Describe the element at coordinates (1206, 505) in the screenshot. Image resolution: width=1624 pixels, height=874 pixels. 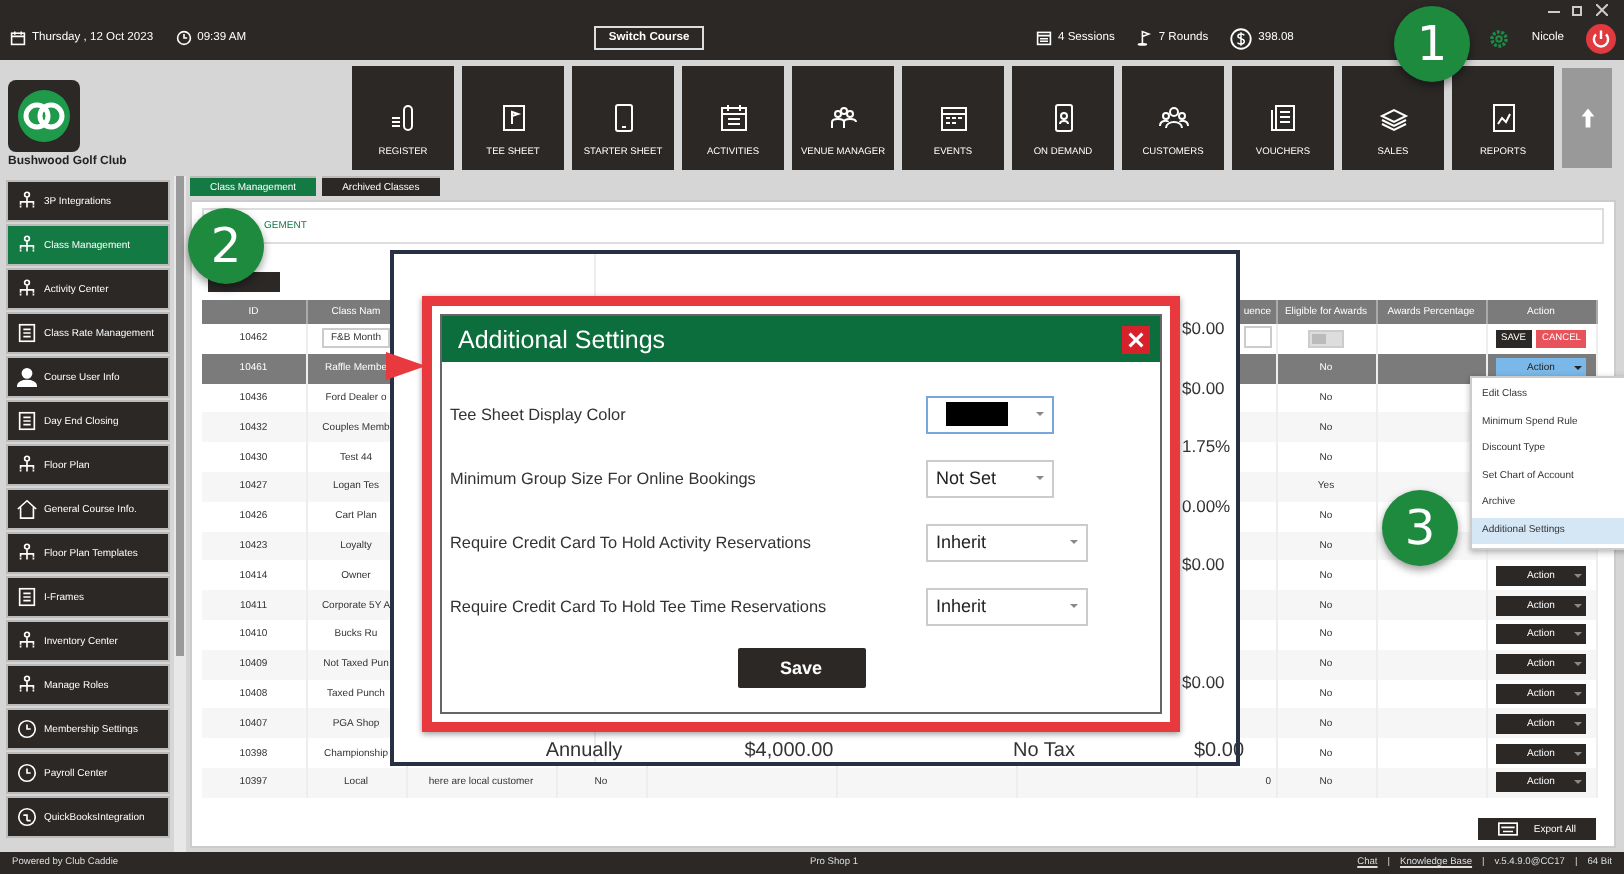
I see `amount-text: 0.00%` at that location.